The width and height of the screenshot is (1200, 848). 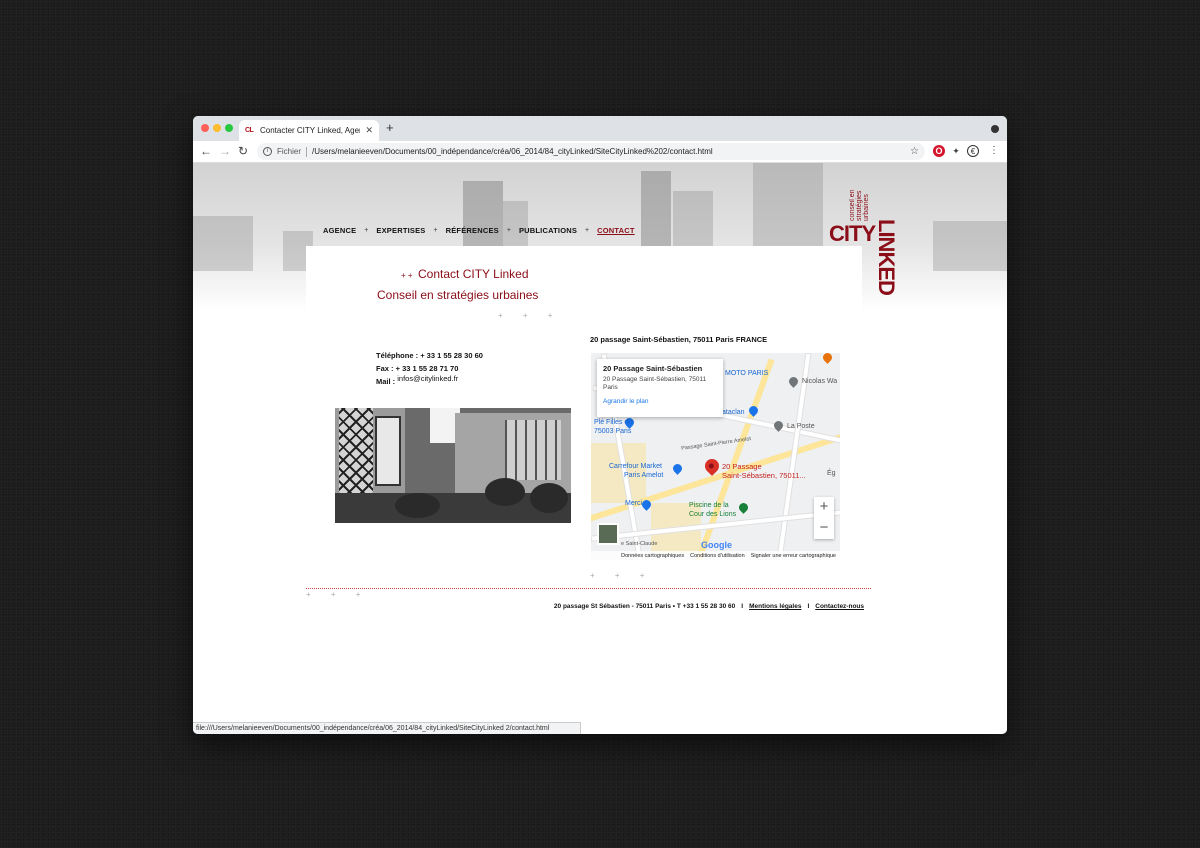 I want to click on logo-linked: LINKED, so click(x=886, y=257).